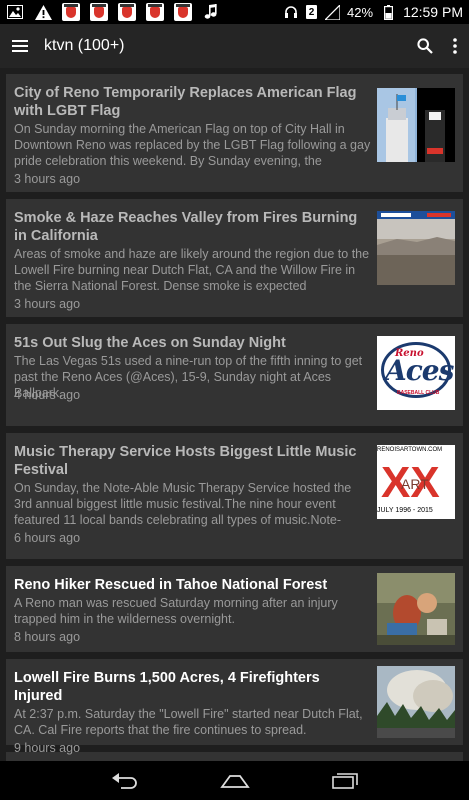 The image size is (469, 800). Describe the element at coordinates (455, 46) in the screenshot. I see `overflow-menu-icon` at that location.